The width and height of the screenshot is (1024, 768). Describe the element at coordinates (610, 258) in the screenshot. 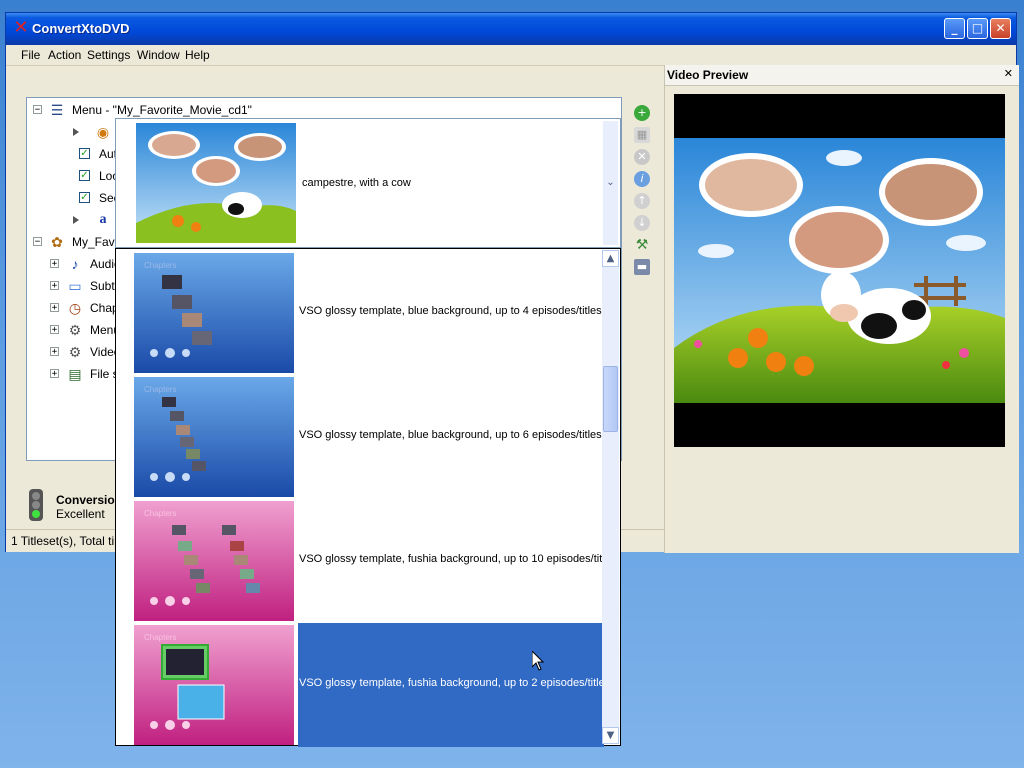

I see `scroll-up-icon: ▲` at that location.